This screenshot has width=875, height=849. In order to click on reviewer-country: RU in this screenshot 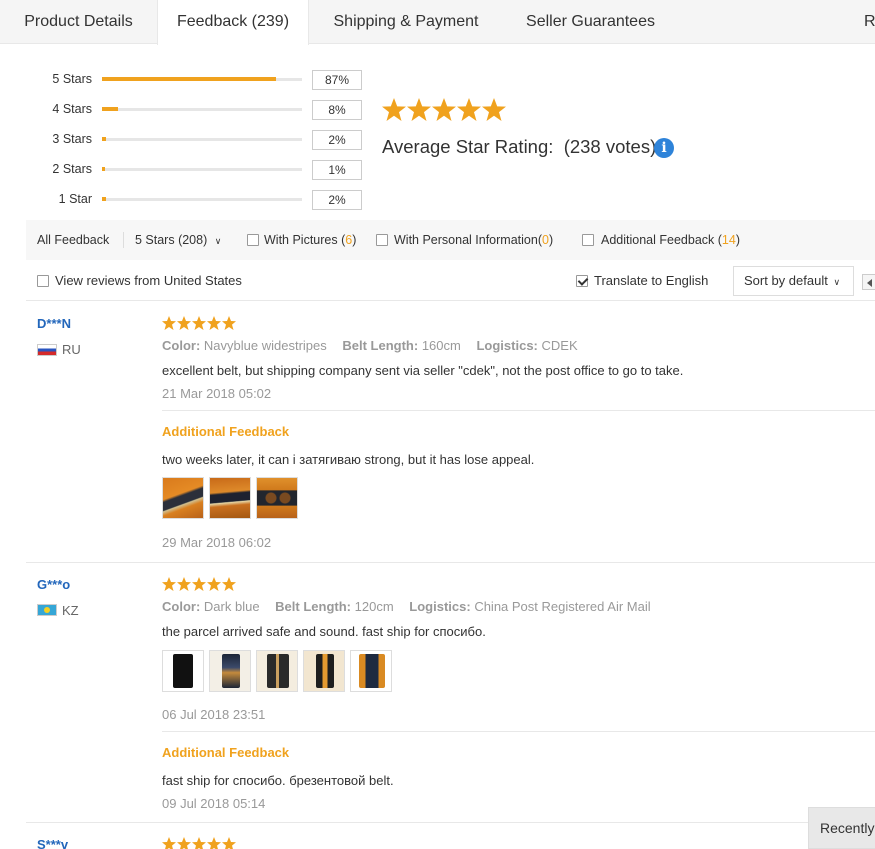, I will do `click(71, 349)`.